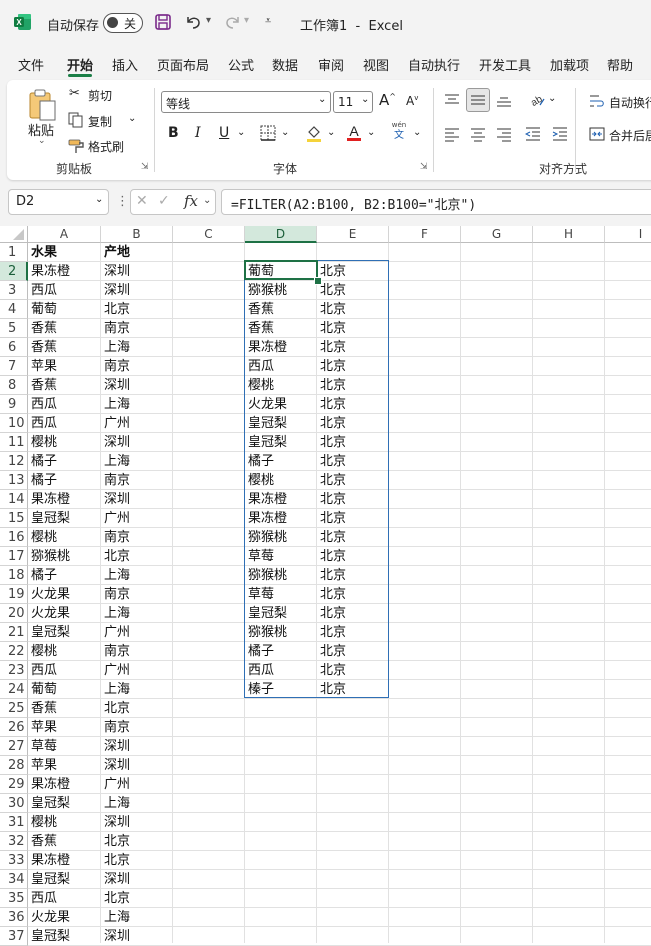 The width and height of the screenshot is (651, 946). What do you see at coordinates (376, 64) in the screenshot?
I see `tab-view: 视图` at bounding box center [376, 64].